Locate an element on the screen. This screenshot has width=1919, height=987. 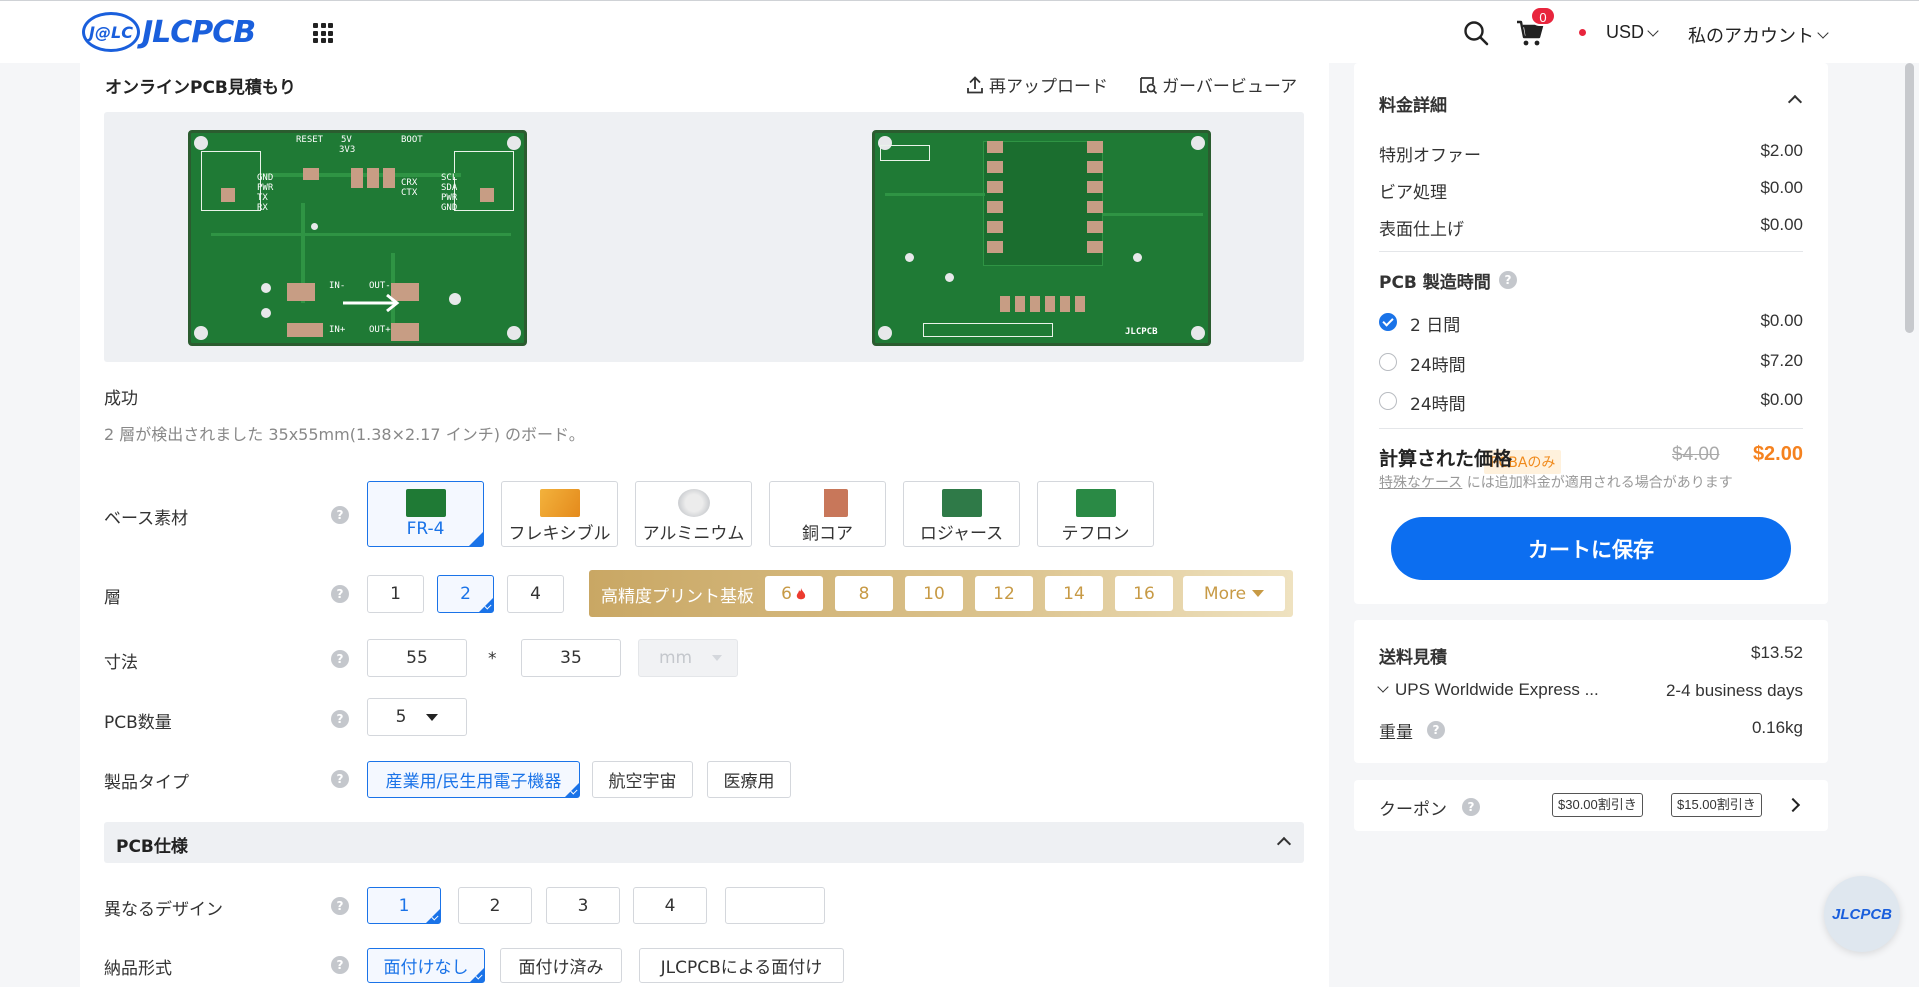
material-aluminum: アルミニウム is located at coordinates (693, 514).